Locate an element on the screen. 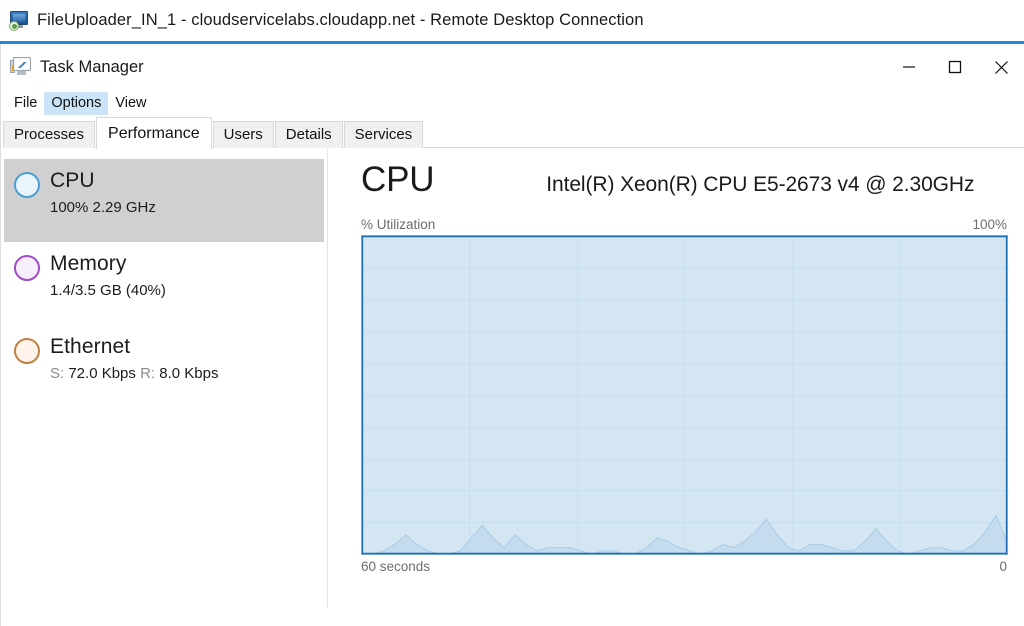  sidebar-item-ethernet-label: Ethernet is located at coordinates (90, 346).